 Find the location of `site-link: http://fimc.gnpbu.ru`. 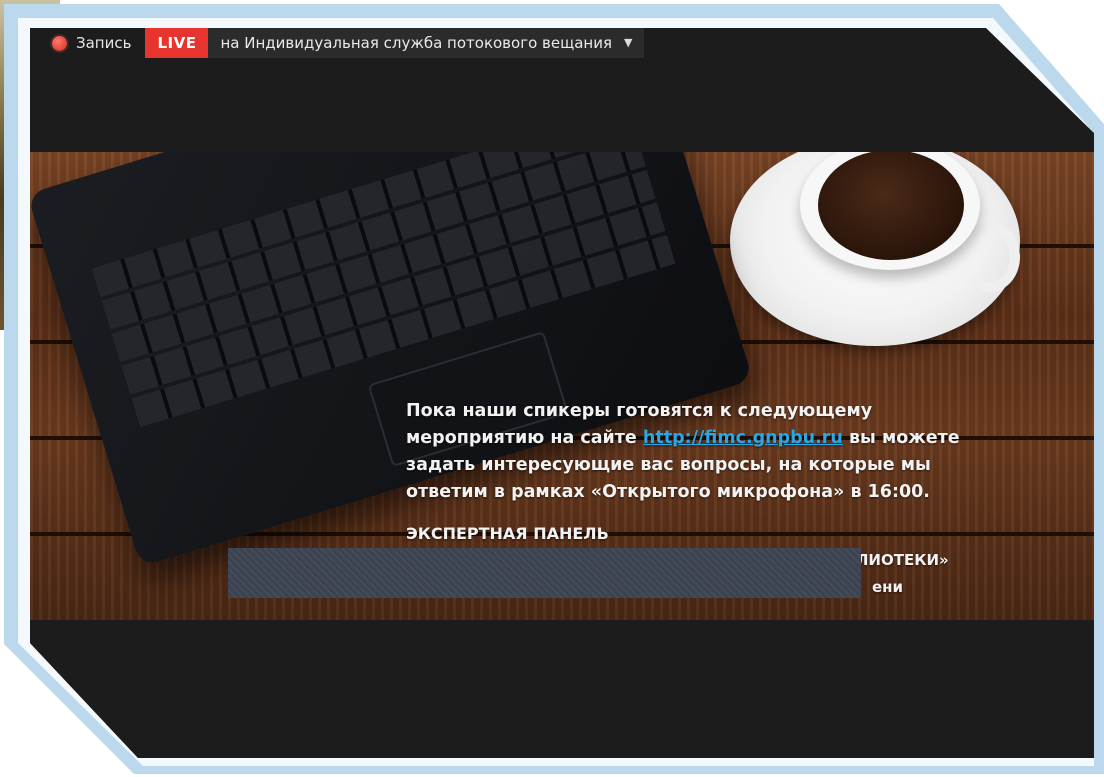

site-link: http://fimc.gnpbu.ru is located at coordinates (743, 438).